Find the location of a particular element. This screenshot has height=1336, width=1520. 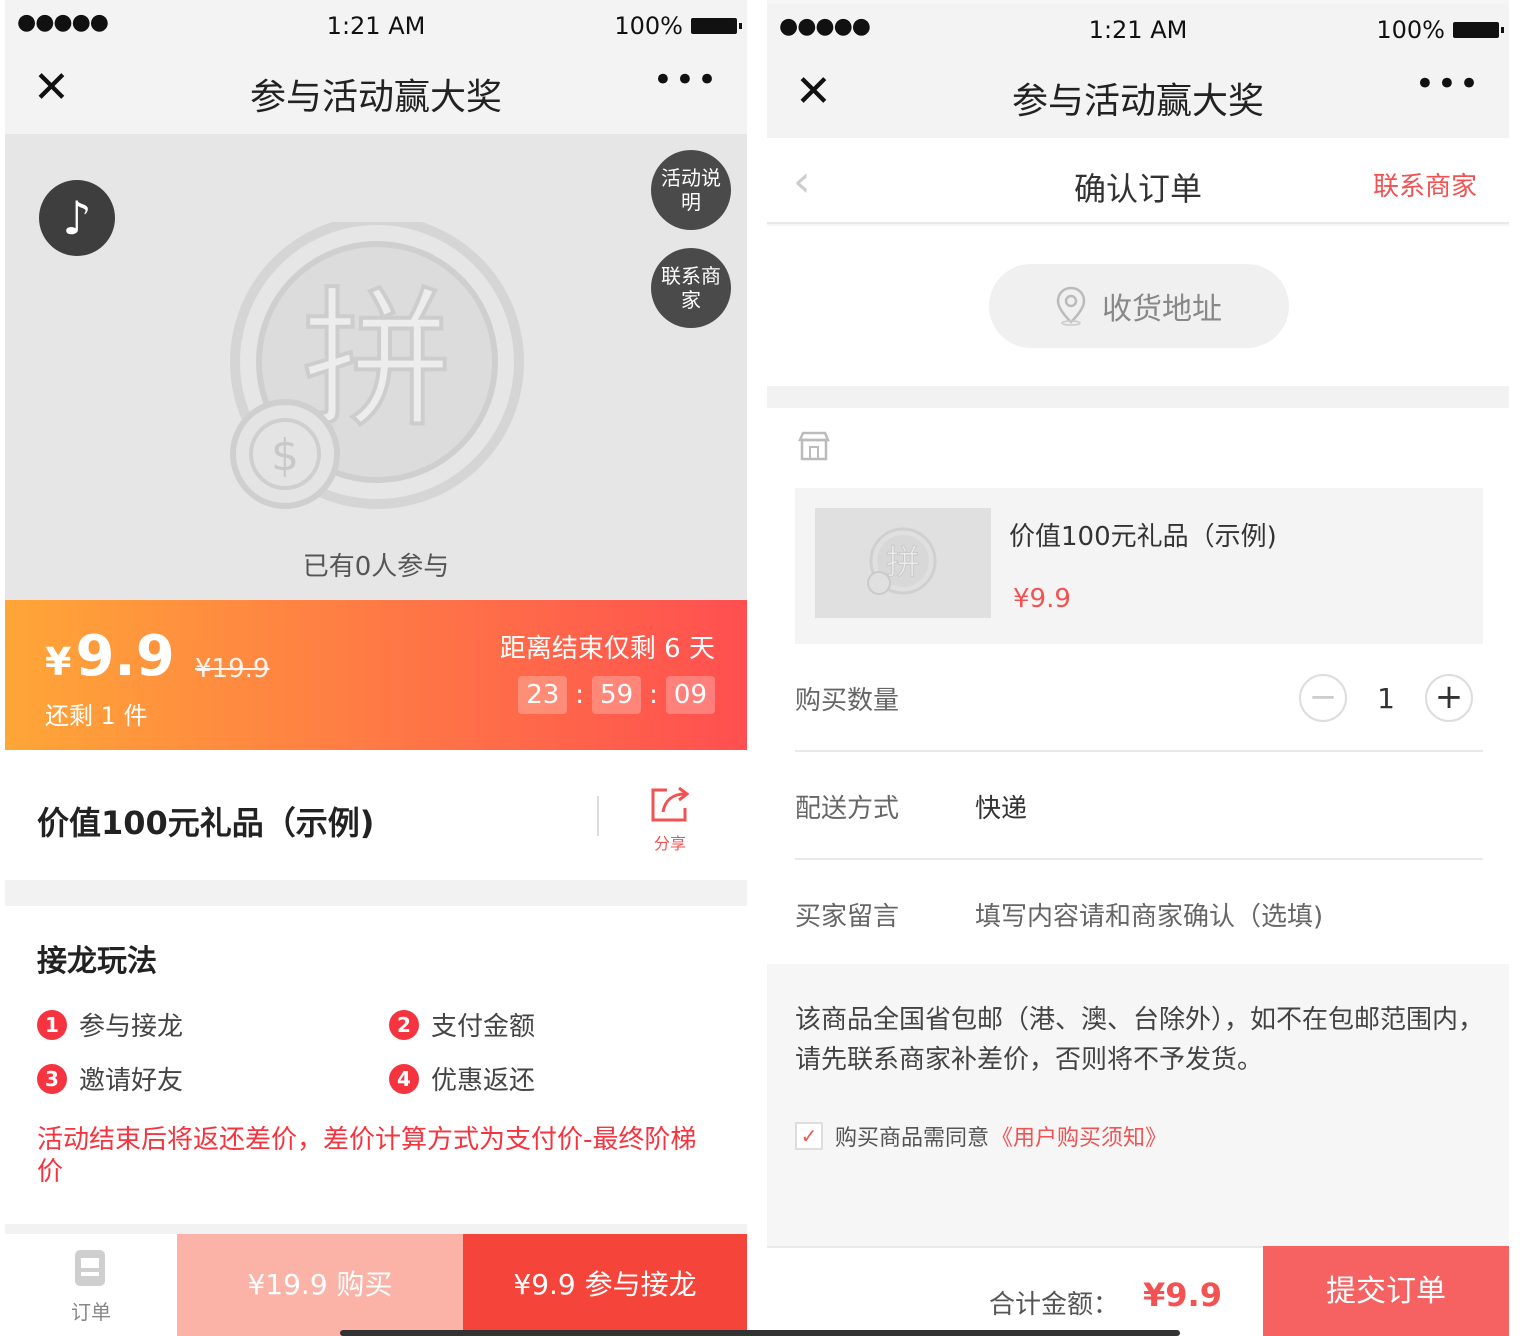

music-icon: ♪ is located at coordinates (77, 218).